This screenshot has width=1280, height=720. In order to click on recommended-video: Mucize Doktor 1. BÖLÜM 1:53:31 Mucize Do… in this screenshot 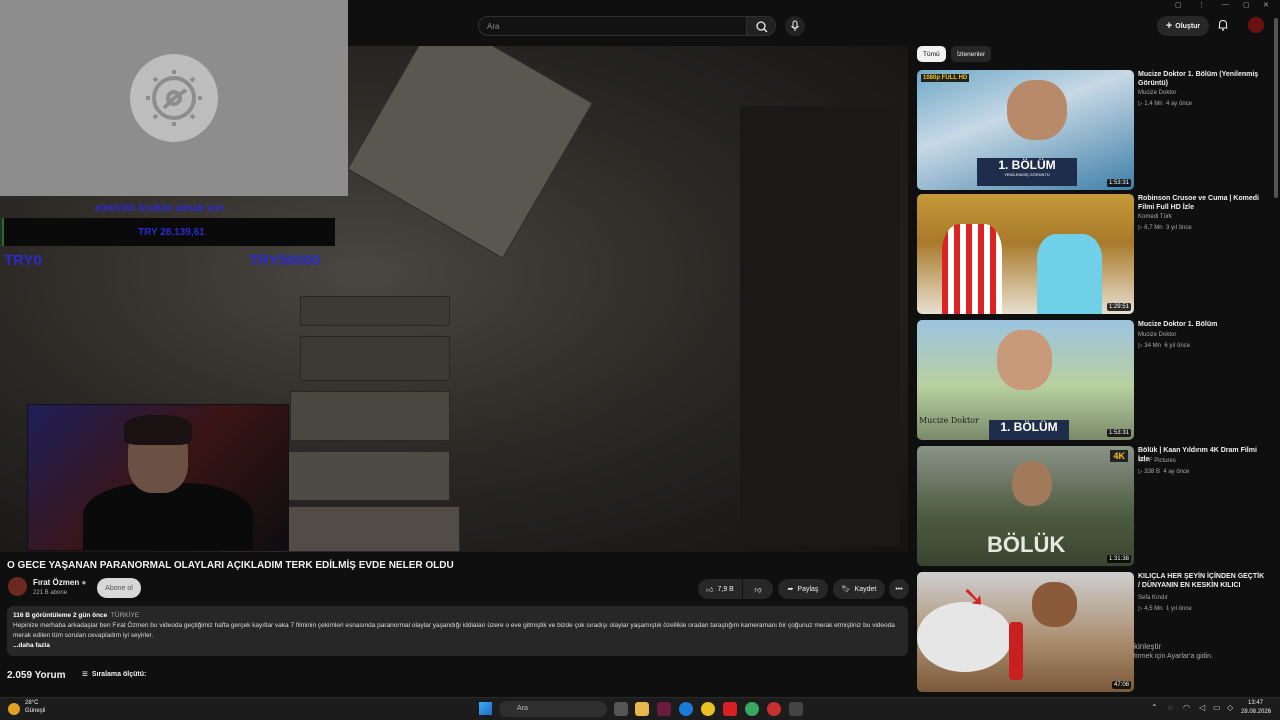, I will do `click(1095, 380)`.